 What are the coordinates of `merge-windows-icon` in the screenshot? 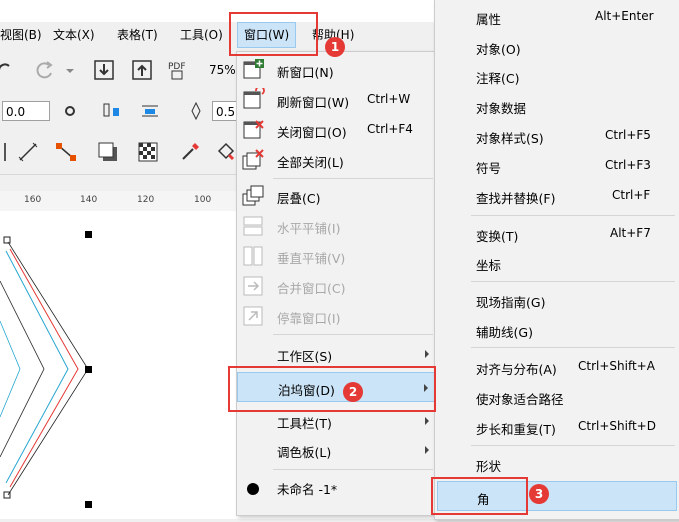 It's located at (253, 286).